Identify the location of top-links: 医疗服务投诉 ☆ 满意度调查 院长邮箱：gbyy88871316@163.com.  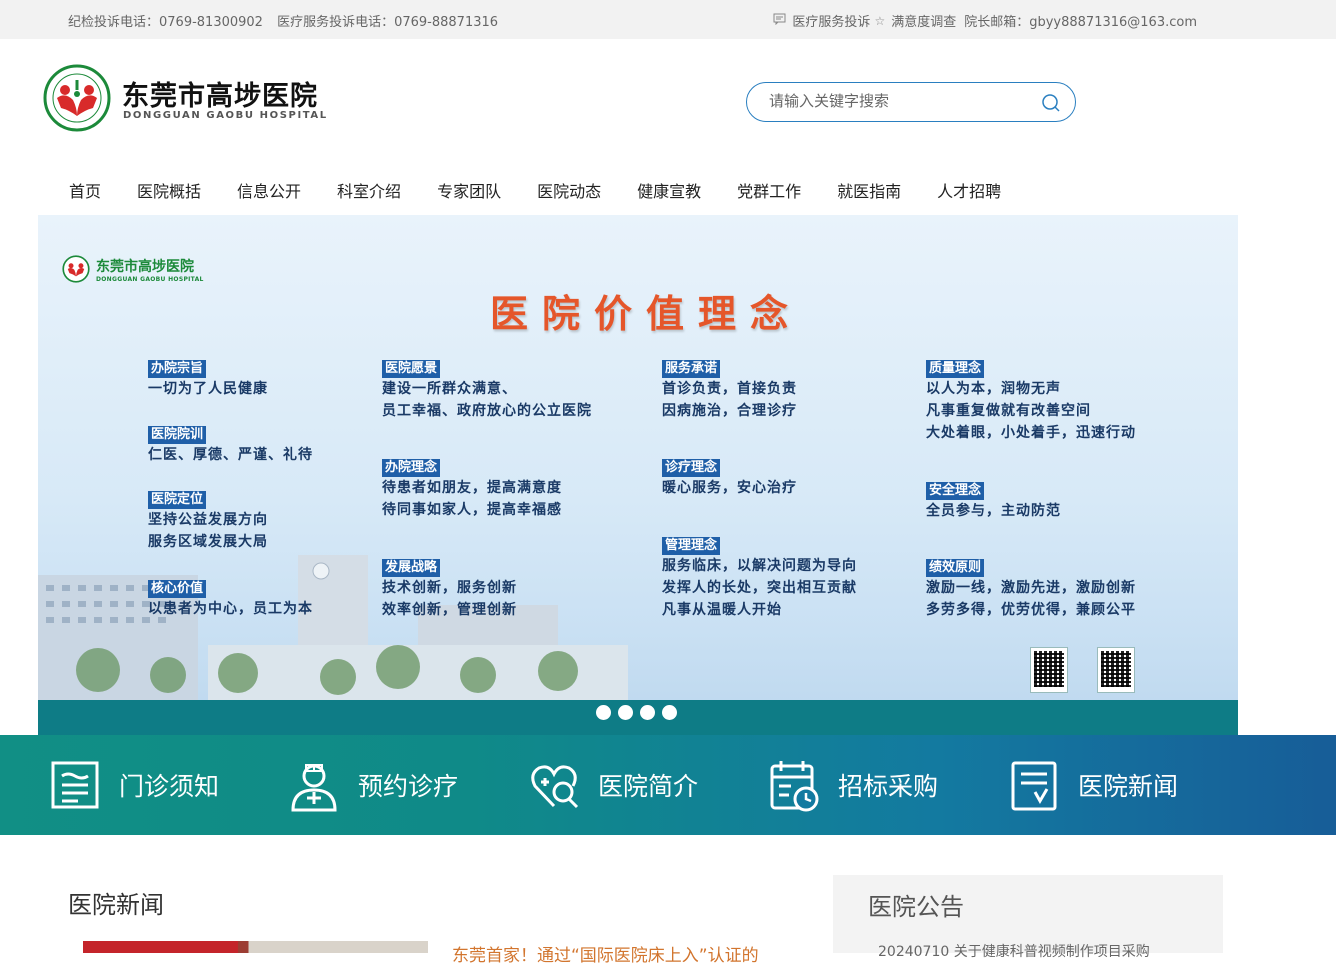
(985, 20).